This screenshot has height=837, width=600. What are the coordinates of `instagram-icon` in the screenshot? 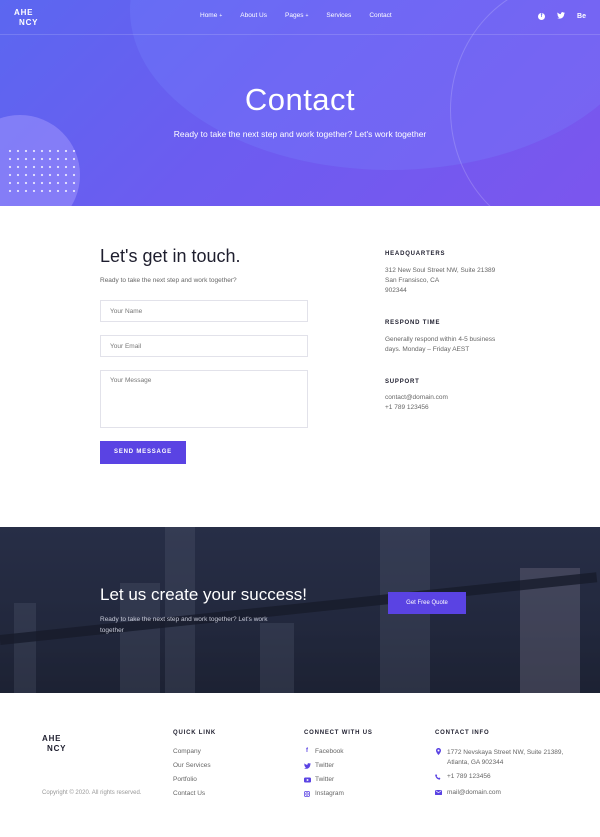 It's located at (307, 795).